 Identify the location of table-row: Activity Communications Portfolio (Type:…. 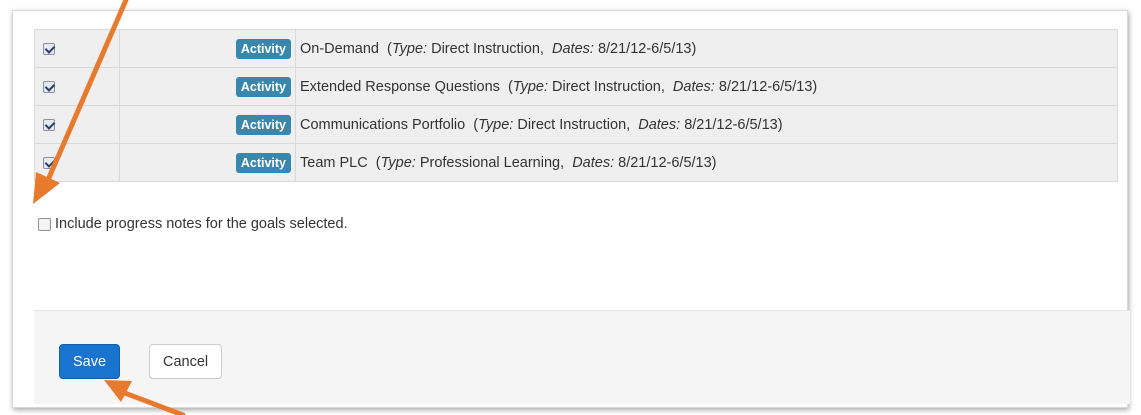
(576, 124).